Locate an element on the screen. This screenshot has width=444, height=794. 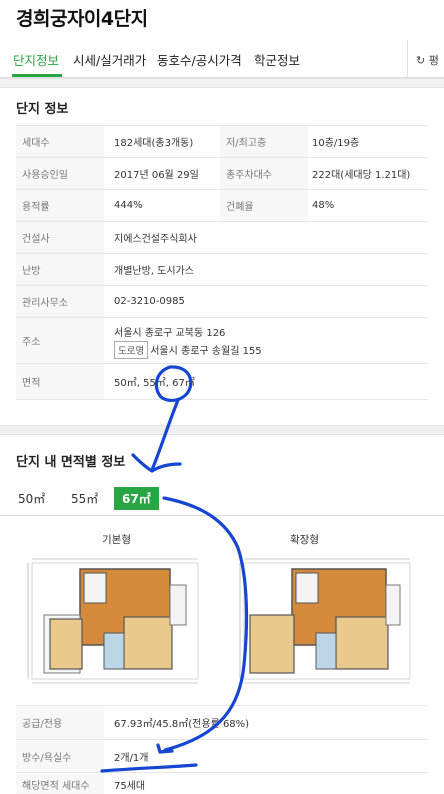
table-row: 방수/욕실수 2개/1개 is located at coordinates (222, 757).